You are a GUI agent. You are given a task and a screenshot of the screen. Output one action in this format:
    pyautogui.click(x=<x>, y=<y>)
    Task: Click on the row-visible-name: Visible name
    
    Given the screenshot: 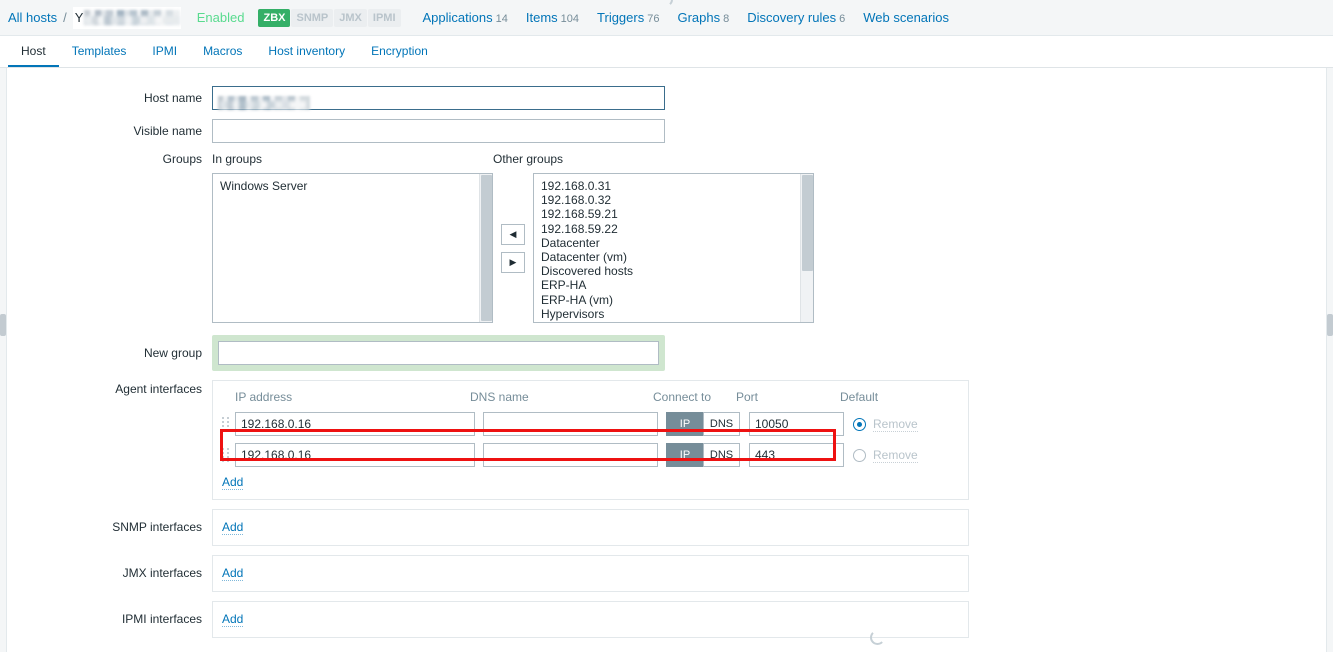 What is the action you would take?
    pyautogui.click(x=666, y=131)
    